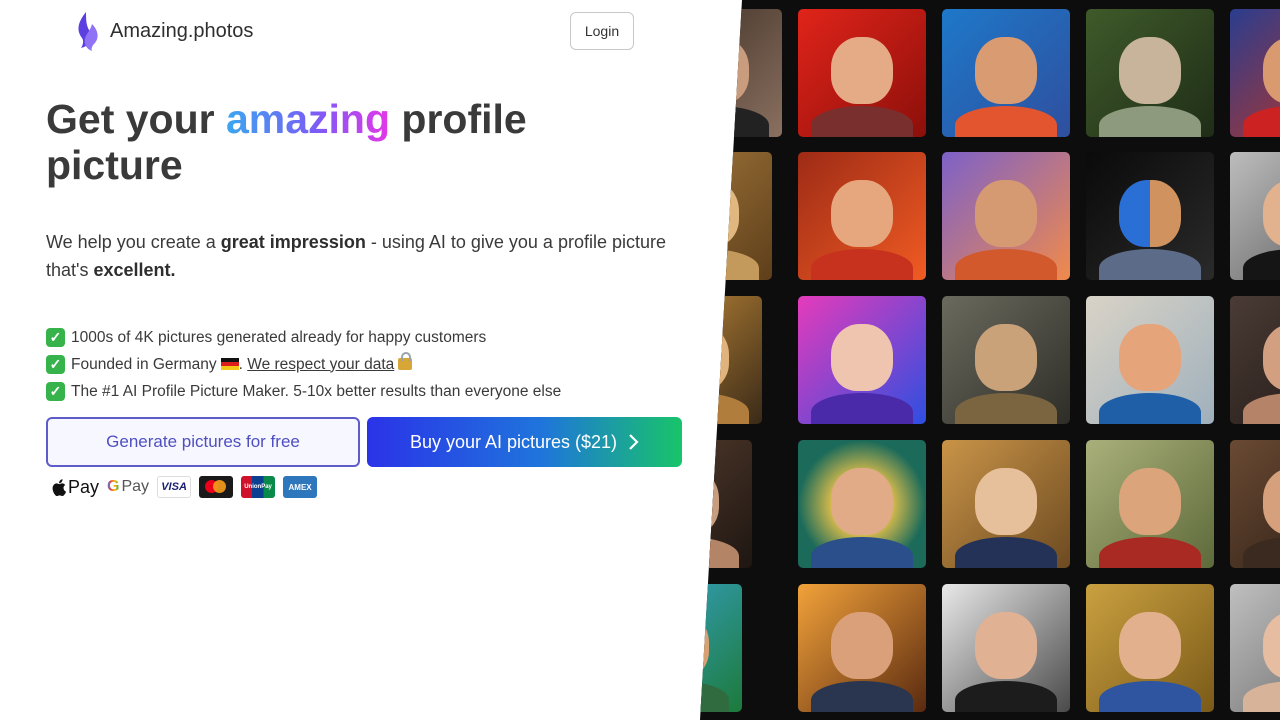 This screenshot has height=720, width=1280. What do you see at coordinates (203, 442) in the screenshot?
I see `generate-free-button: Generate pictures for free` at bounding box center [203, 442].